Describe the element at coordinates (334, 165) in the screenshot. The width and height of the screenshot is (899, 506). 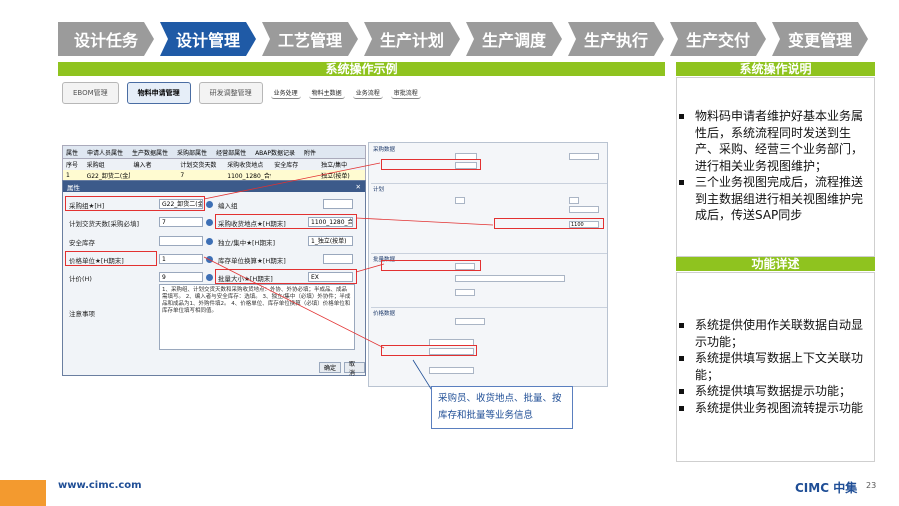
I see `column-header: 独立/集中` at that location.